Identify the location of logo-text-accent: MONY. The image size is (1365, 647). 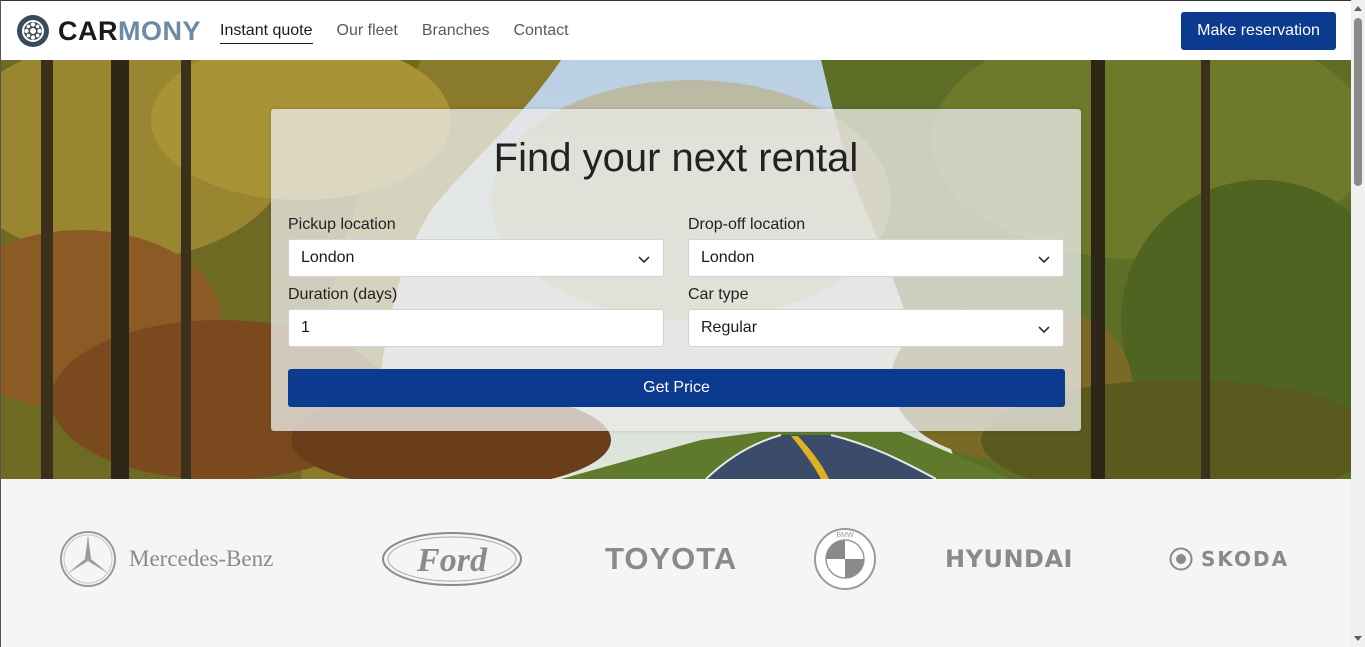
(159, 31).